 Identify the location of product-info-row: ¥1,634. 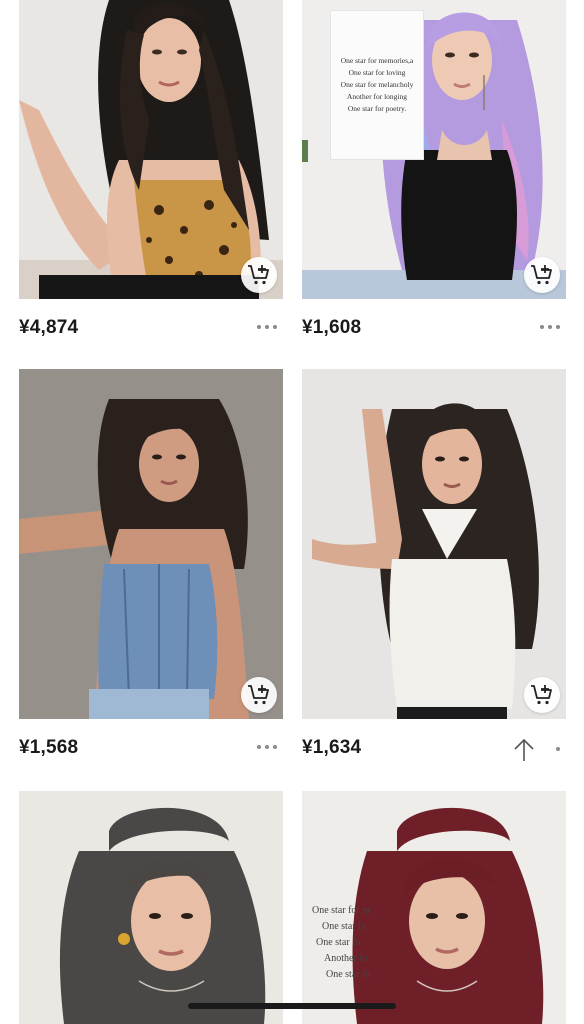
(434, 749).